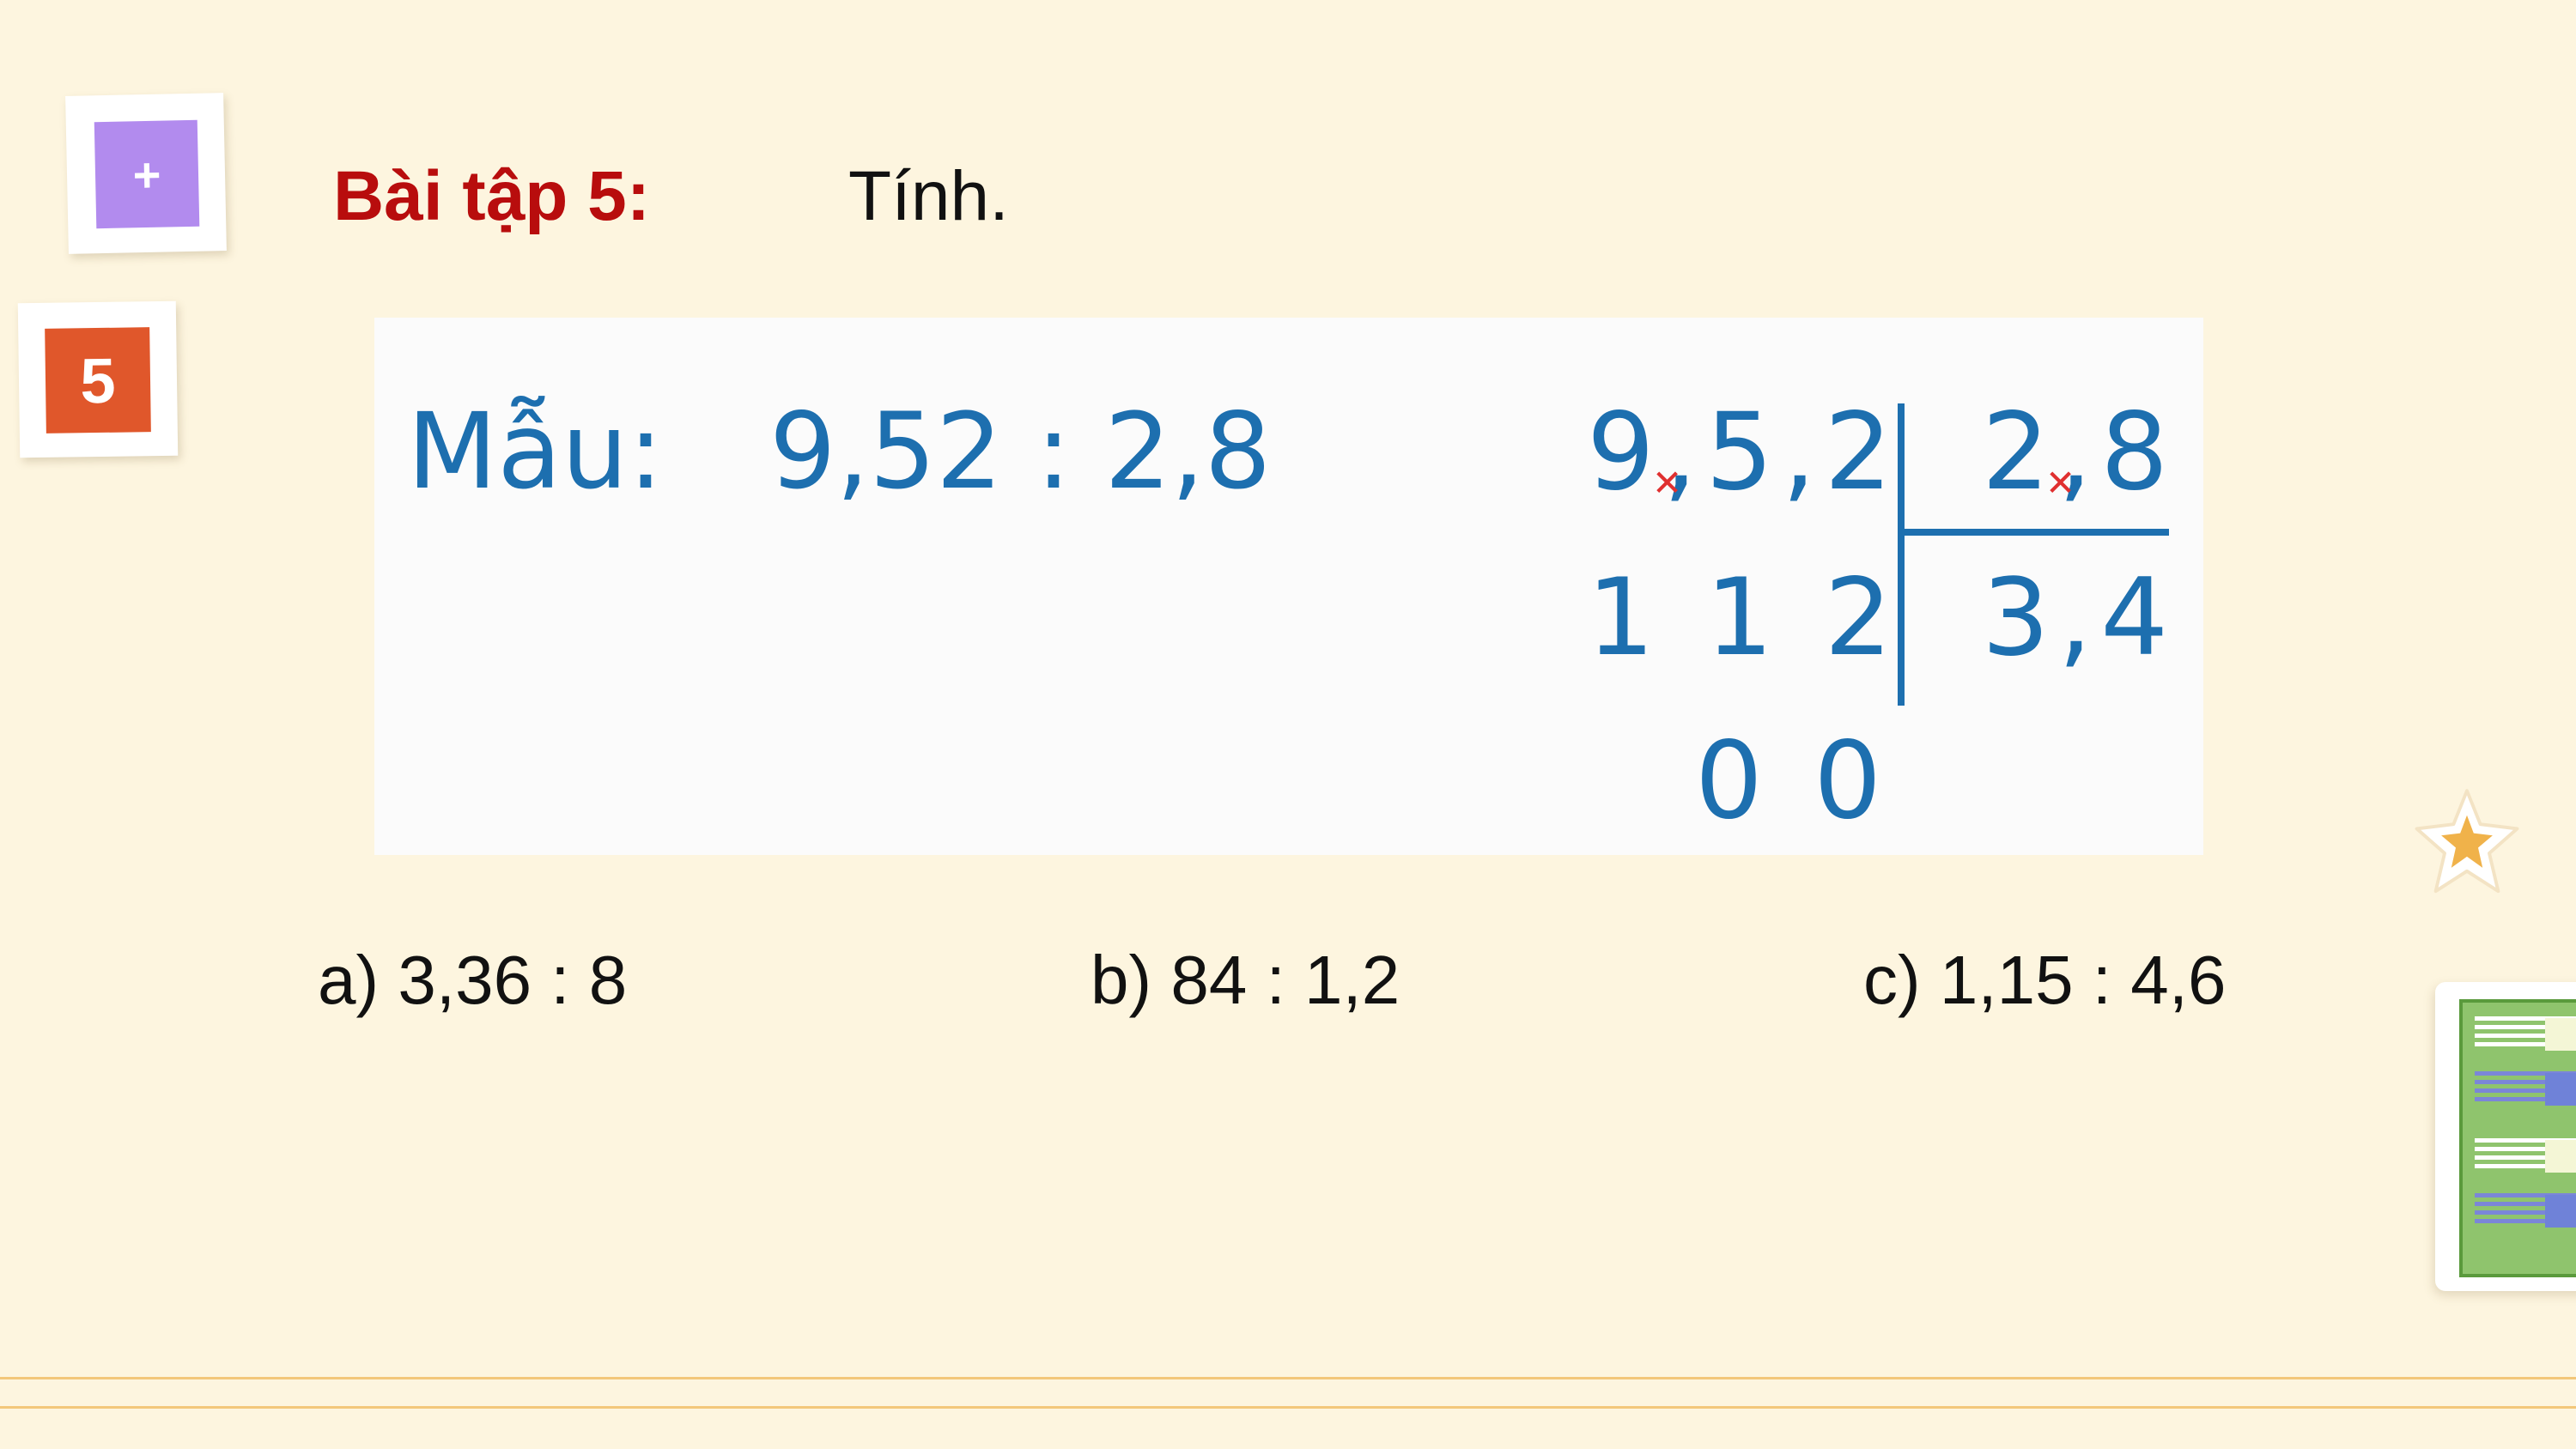 Image resolution: width=2576 pixels, height=1449 pixels. Describe the element at coordinates (535, 451) in the screenshot. I see `example-label: Mẫu:` at that location.